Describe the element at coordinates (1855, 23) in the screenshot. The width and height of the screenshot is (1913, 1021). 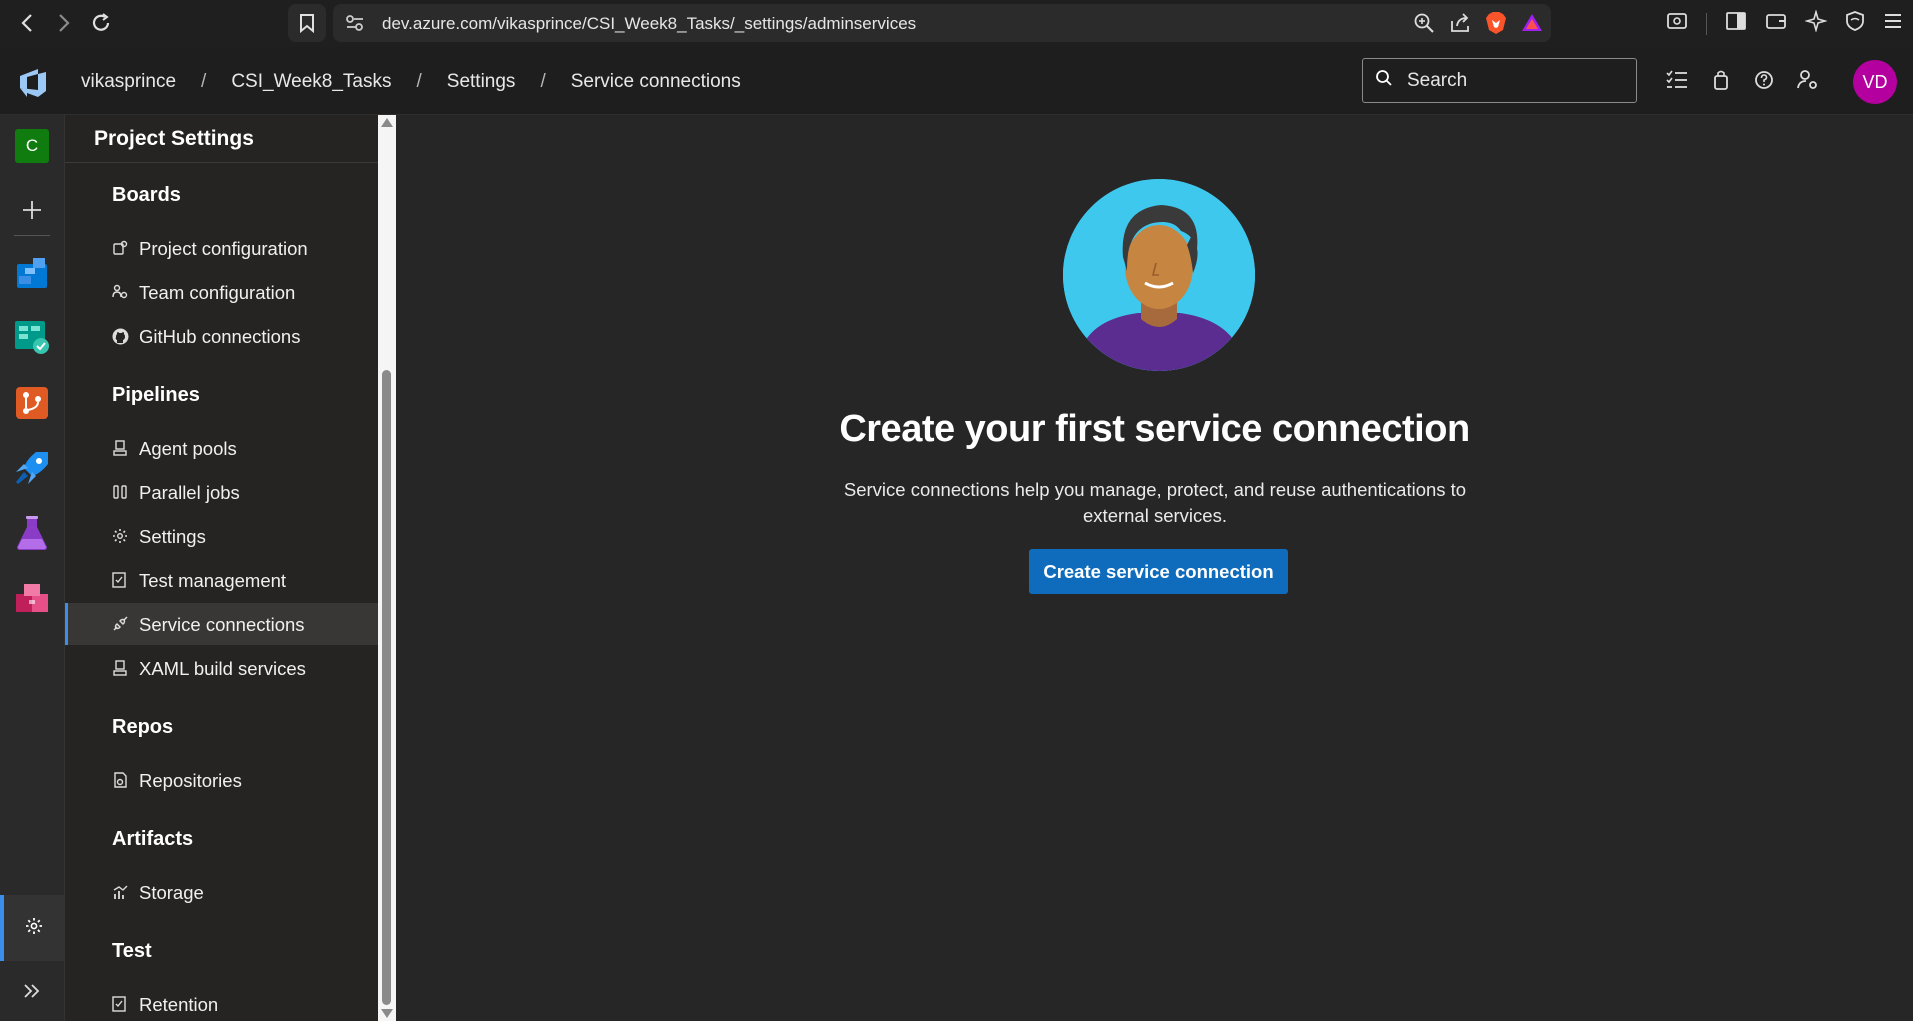
I see `vpn-icon` at that location.